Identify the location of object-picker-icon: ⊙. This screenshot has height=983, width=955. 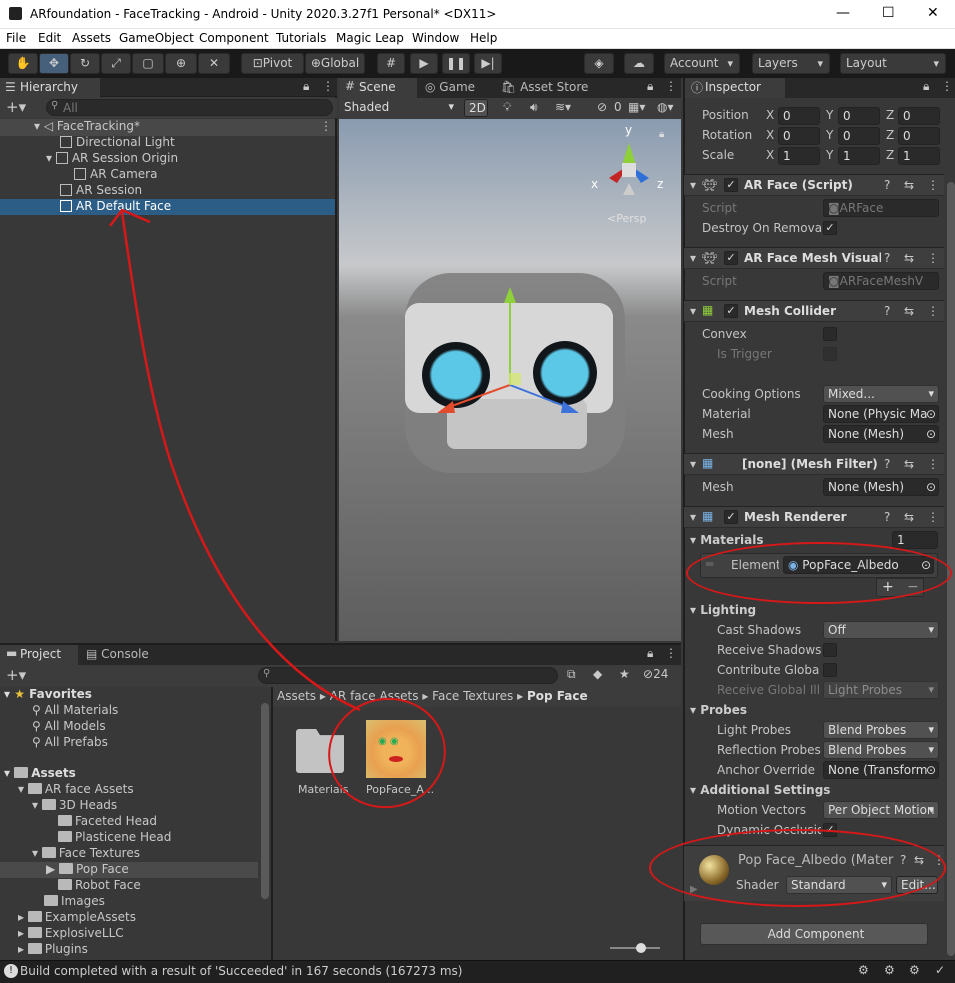
(931, 770).